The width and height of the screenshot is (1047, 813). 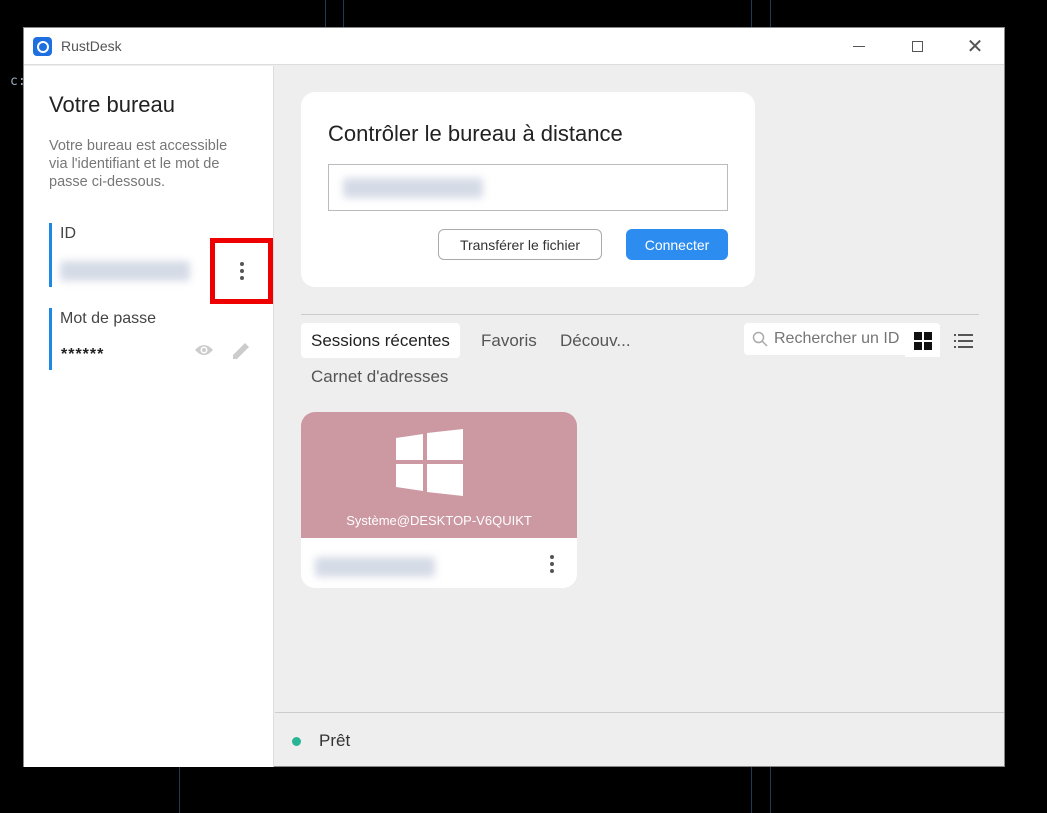 I want to click on session-host-name: Système@DESKTOP-V6QUIKT, so click(x=439, y=520).